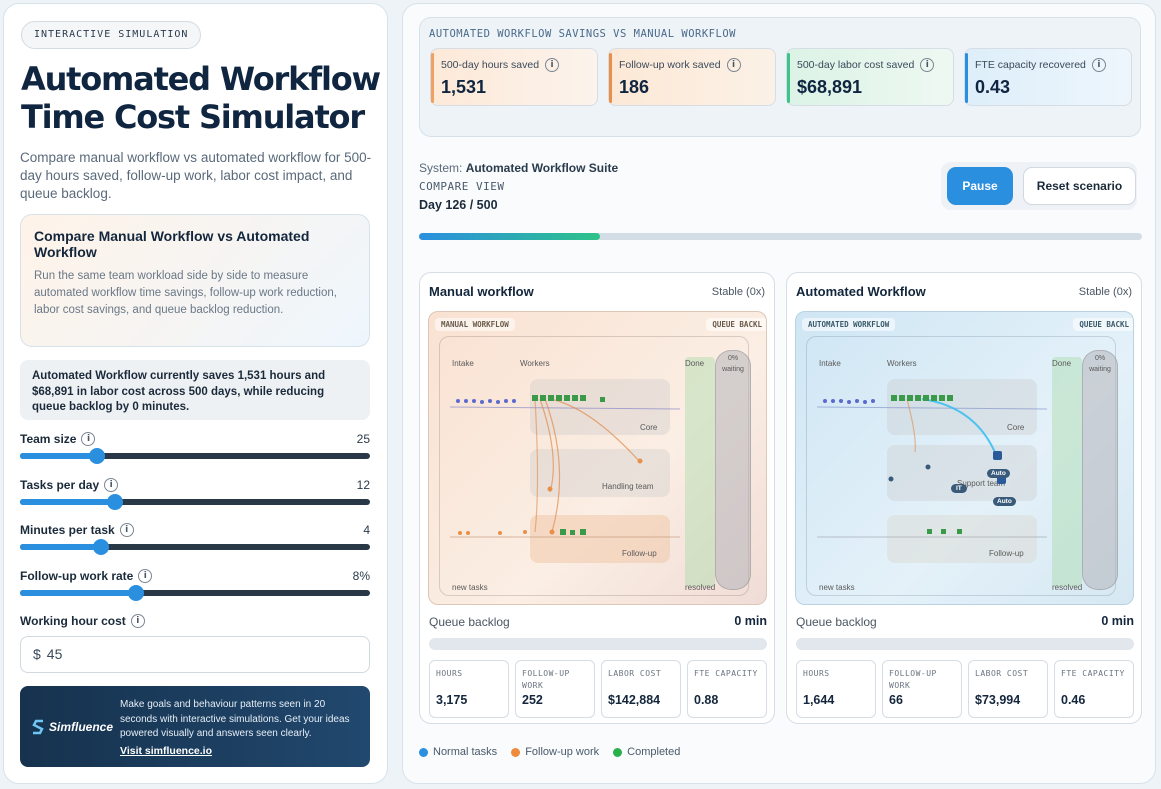  What do you see at coordinates (363, 485) in the screenshot?
I see `slider-value: 12` at bounding box center [363, 485].